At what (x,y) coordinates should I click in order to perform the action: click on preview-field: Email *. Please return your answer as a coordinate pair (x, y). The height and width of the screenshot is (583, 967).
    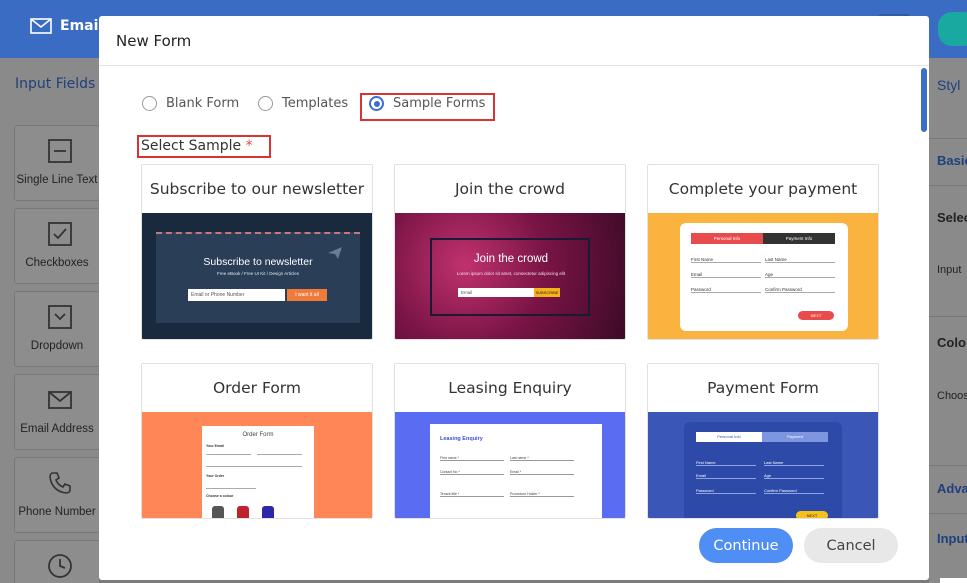
    Looking at the image, I should click on (542, 472).